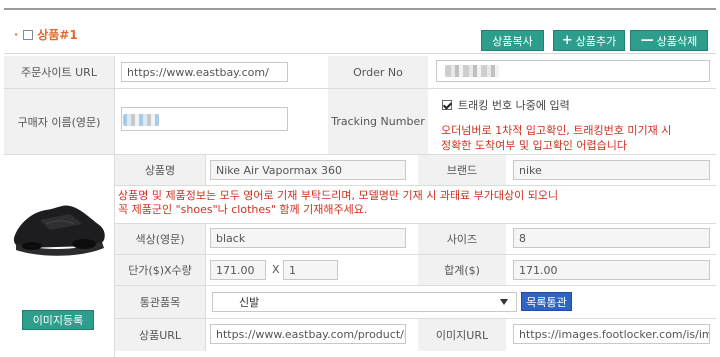  Describe the element at coordinates (364, 302) in the screenshot. I see `customs-select: 신발` at that location.